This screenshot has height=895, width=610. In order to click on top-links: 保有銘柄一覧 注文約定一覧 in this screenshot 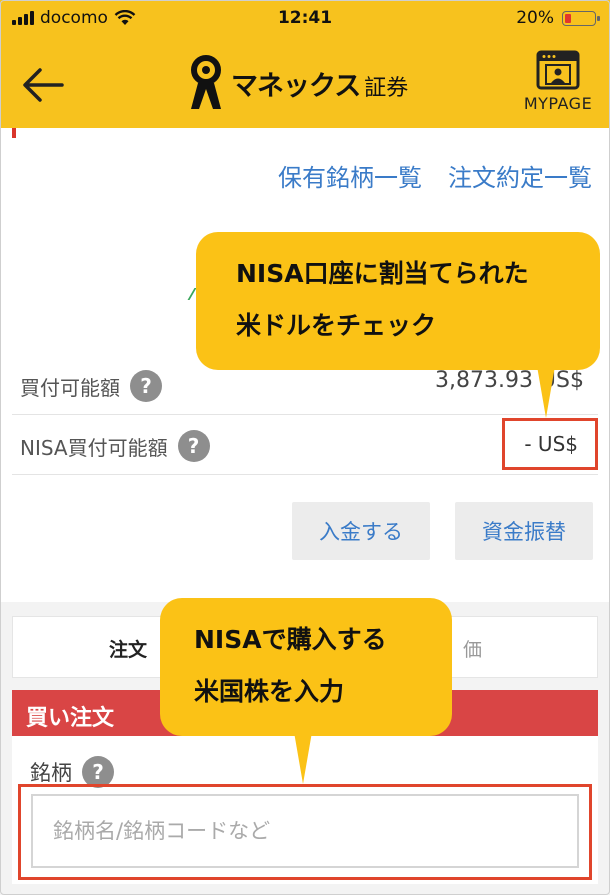, I will do `click(435, 175)`.